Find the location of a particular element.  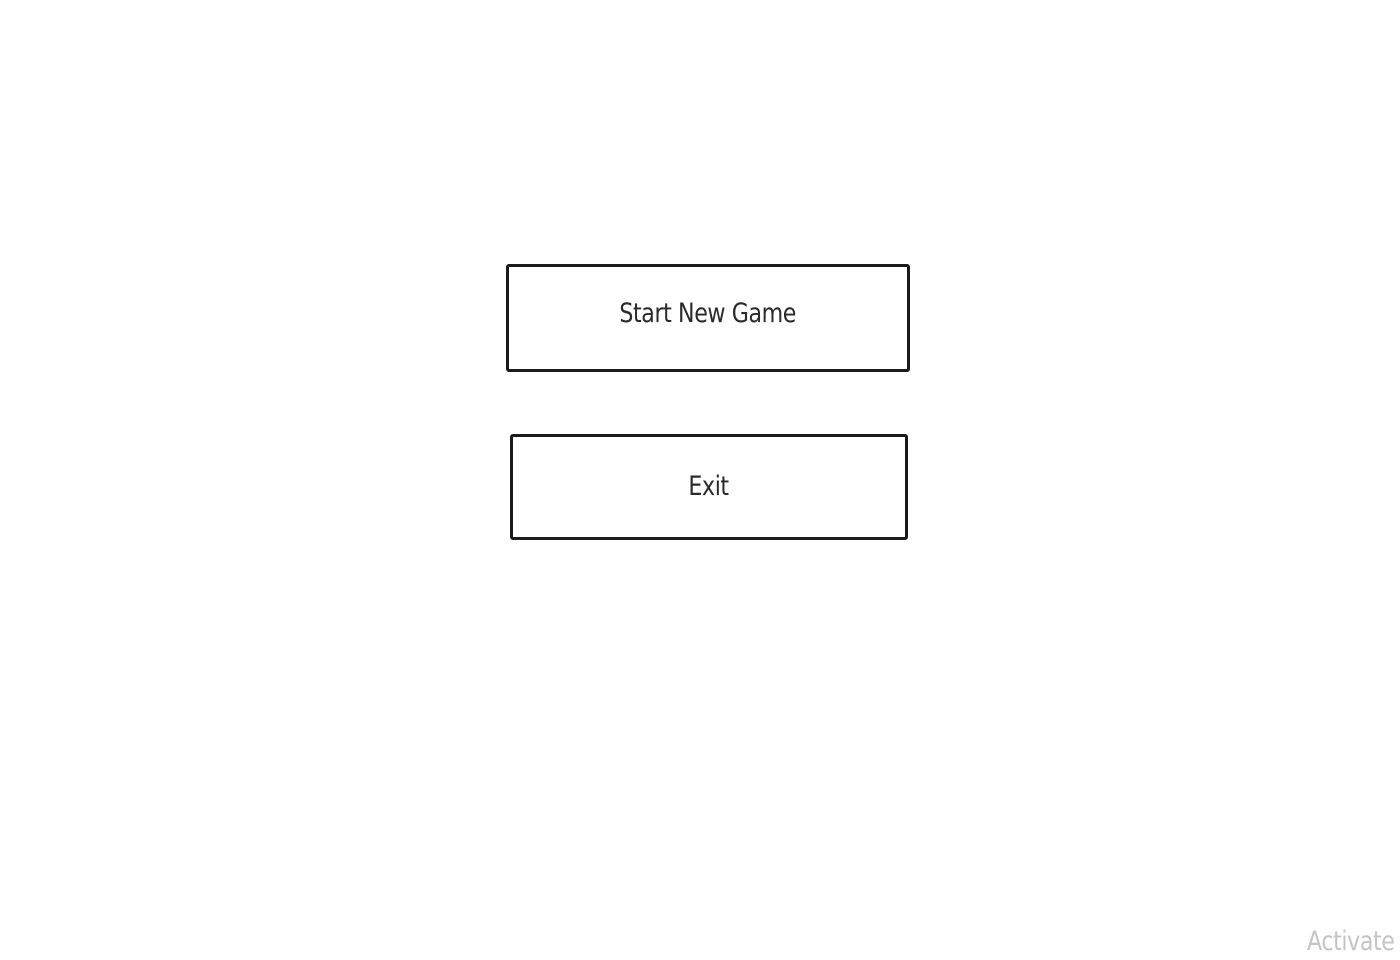

start-new-game-label: Start New Game is located at coordinates (708, 313).